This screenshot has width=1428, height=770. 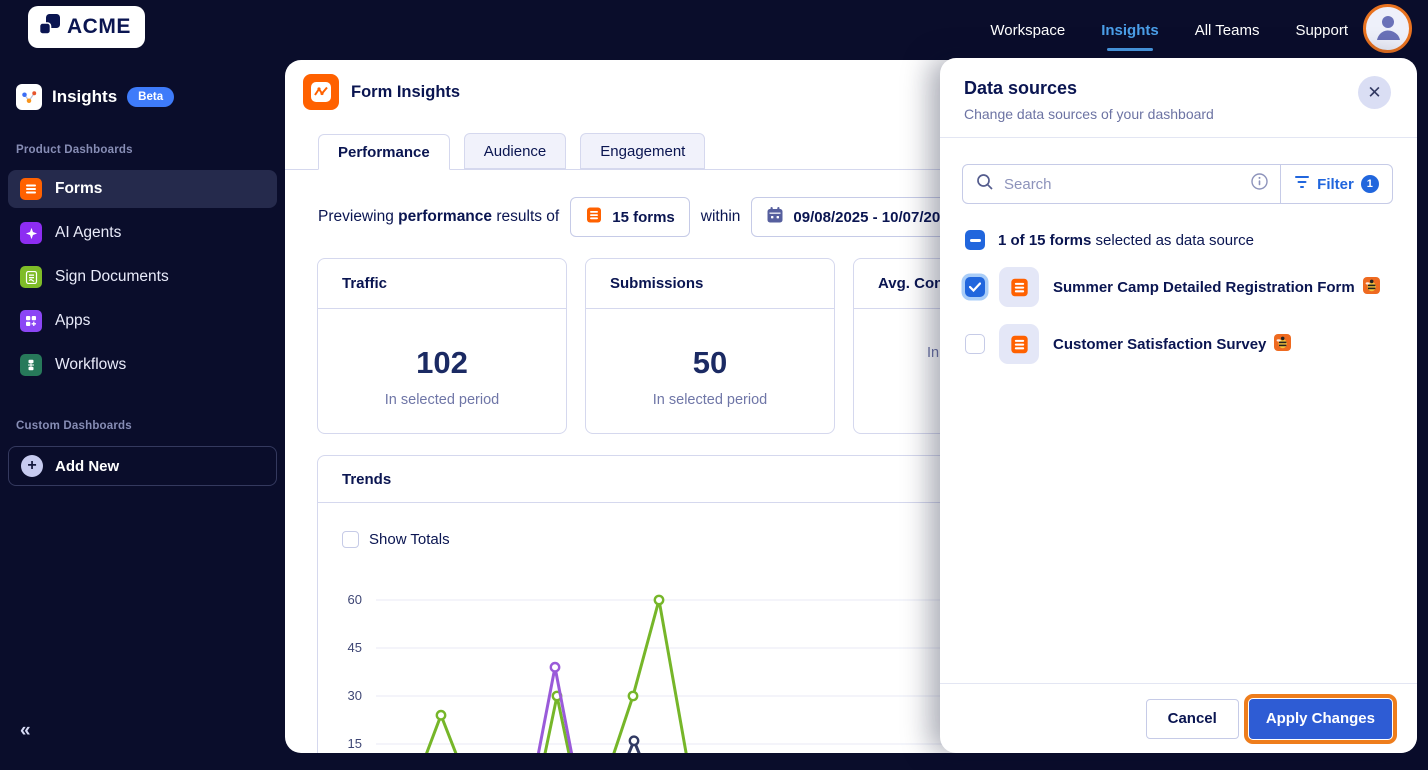 What do you see at coordinates (354, 695) in the screenshot?
I see `y-axis-tick: 30` at bounding box center [354, 695].